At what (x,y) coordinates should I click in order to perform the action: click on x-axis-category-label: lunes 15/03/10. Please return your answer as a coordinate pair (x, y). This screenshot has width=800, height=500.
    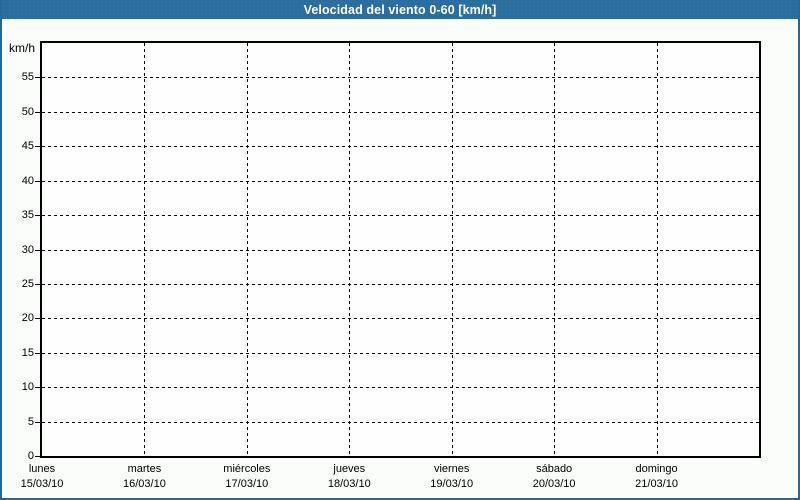
    Looking at the image, I should click on (42, 477).